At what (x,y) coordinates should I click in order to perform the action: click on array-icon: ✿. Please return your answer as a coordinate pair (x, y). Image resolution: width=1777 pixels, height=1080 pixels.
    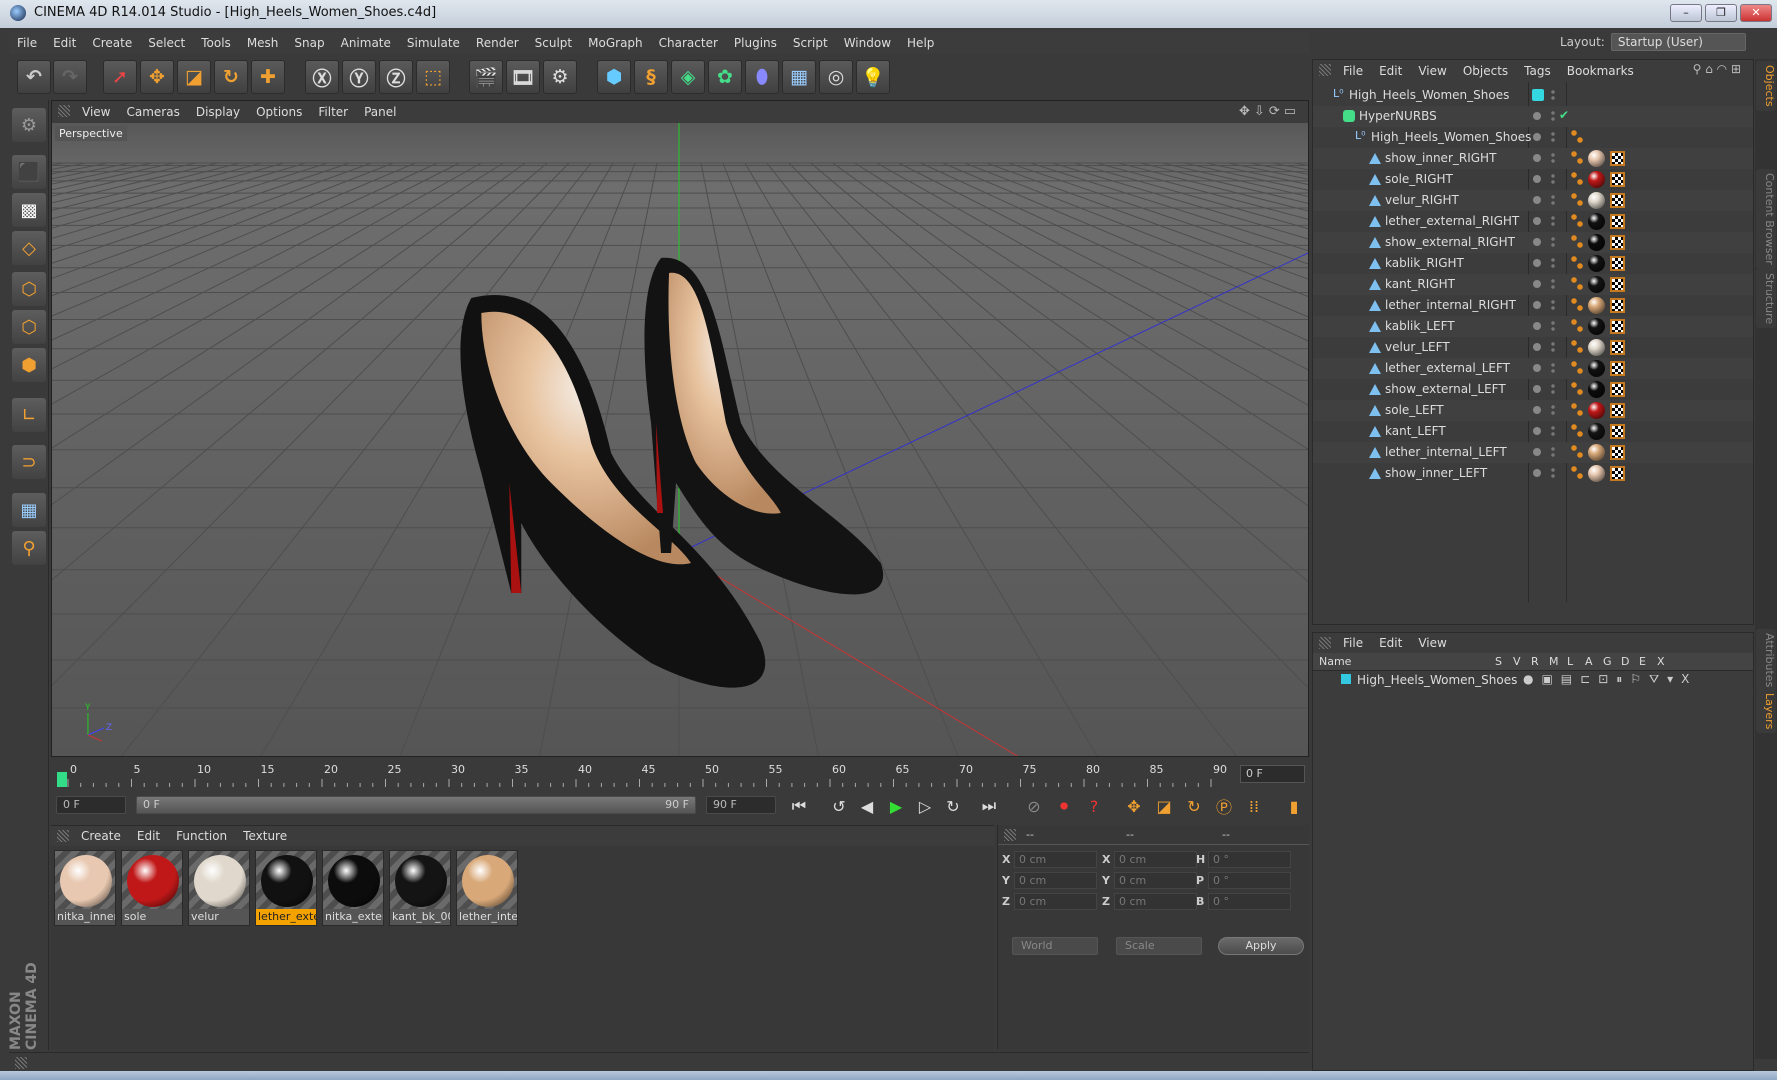
    Looking at the image, I should click on (725, 77).